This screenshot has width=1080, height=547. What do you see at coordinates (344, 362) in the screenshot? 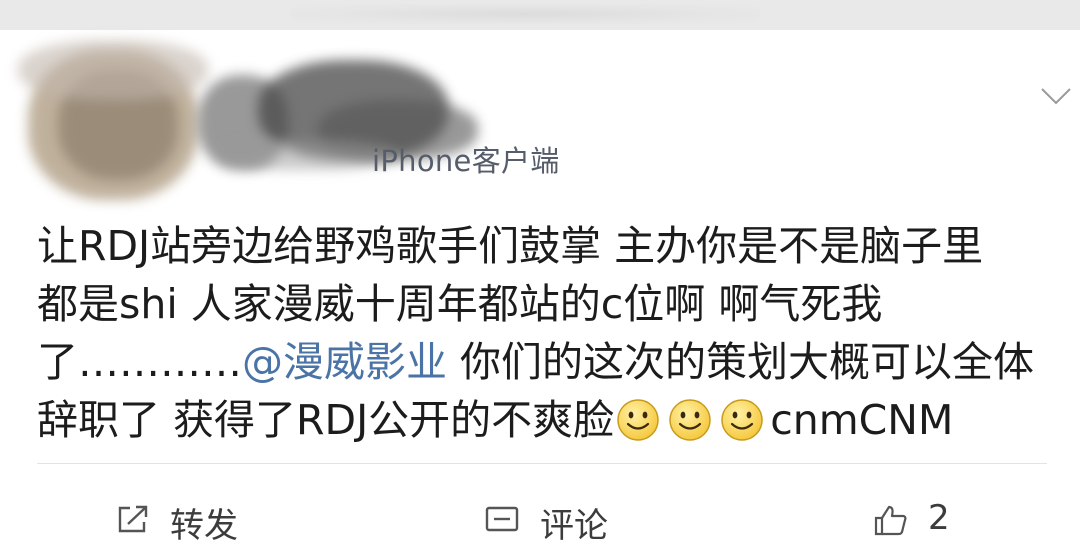
I see `mention-link: @漫威影业` at bounding box center [344, 362].